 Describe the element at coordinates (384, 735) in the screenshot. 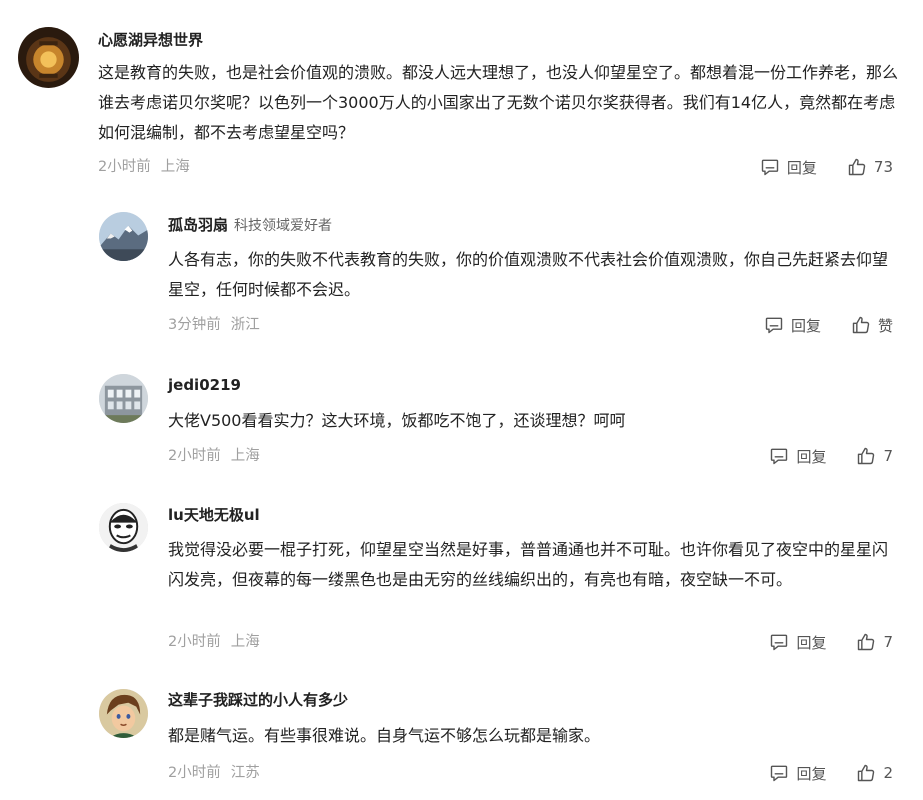

I see `comment-text: 都是赌气运。有些事很难说。自身气运不够怎么玩都是输家。` at that location.